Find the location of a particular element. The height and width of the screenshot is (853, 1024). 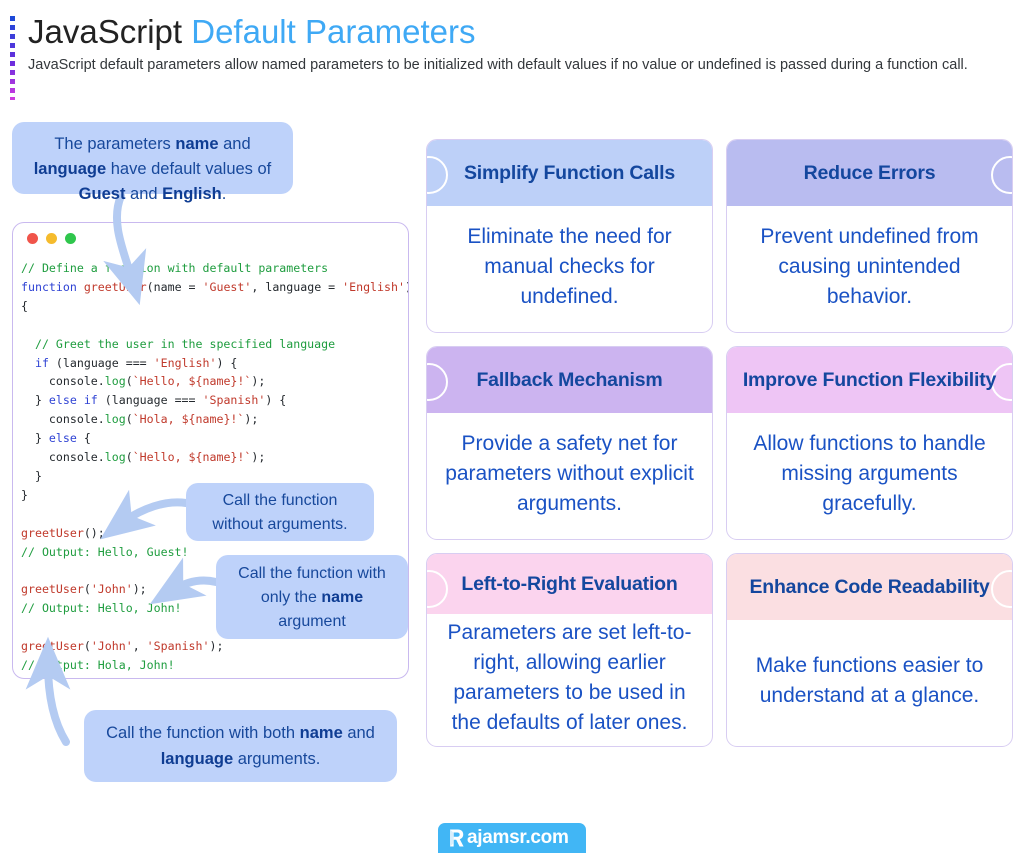

benefit-card-title: Improve Function Flexibility is located at coordinates (869, 379).